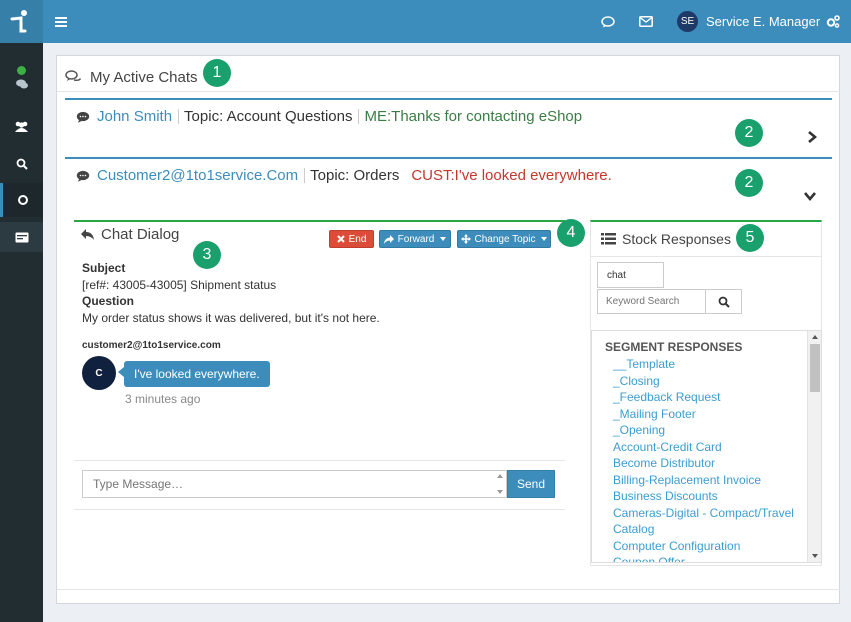  Describe the element at coordinates (703, 513) in the screenshot. I see `response-item: Cameras-Digital - Compact/Travel` at that location.